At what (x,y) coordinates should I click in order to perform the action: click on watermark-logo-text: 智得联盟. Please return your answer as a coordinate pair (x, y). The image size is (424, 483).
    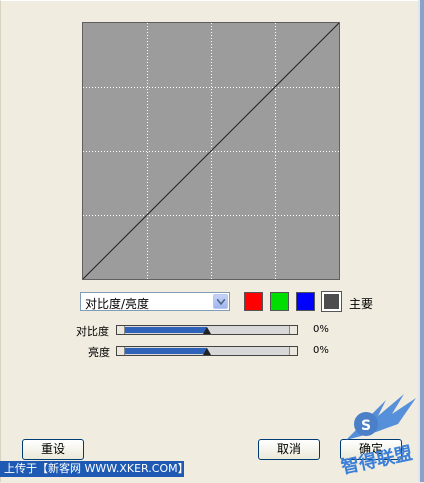
    Looking at the image, I should click on (376, 460).